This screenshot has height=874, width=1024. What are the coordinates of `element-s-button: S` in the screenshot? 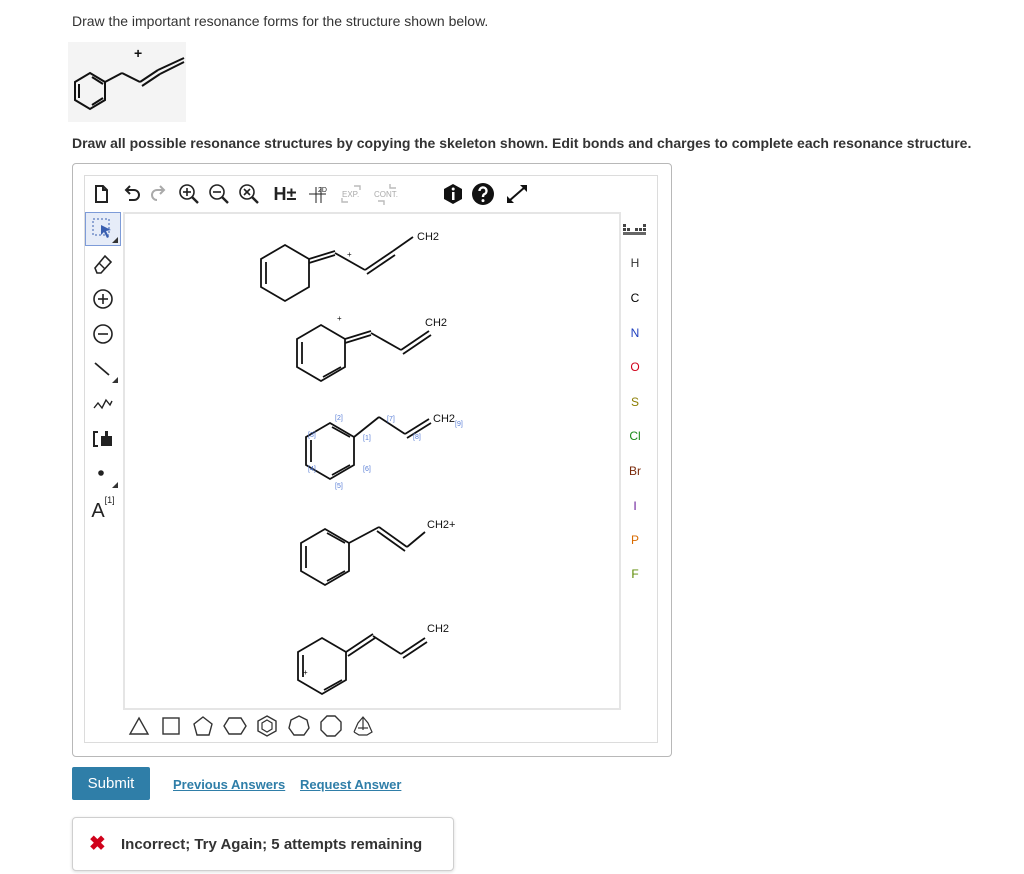 It's located at (635, 402).